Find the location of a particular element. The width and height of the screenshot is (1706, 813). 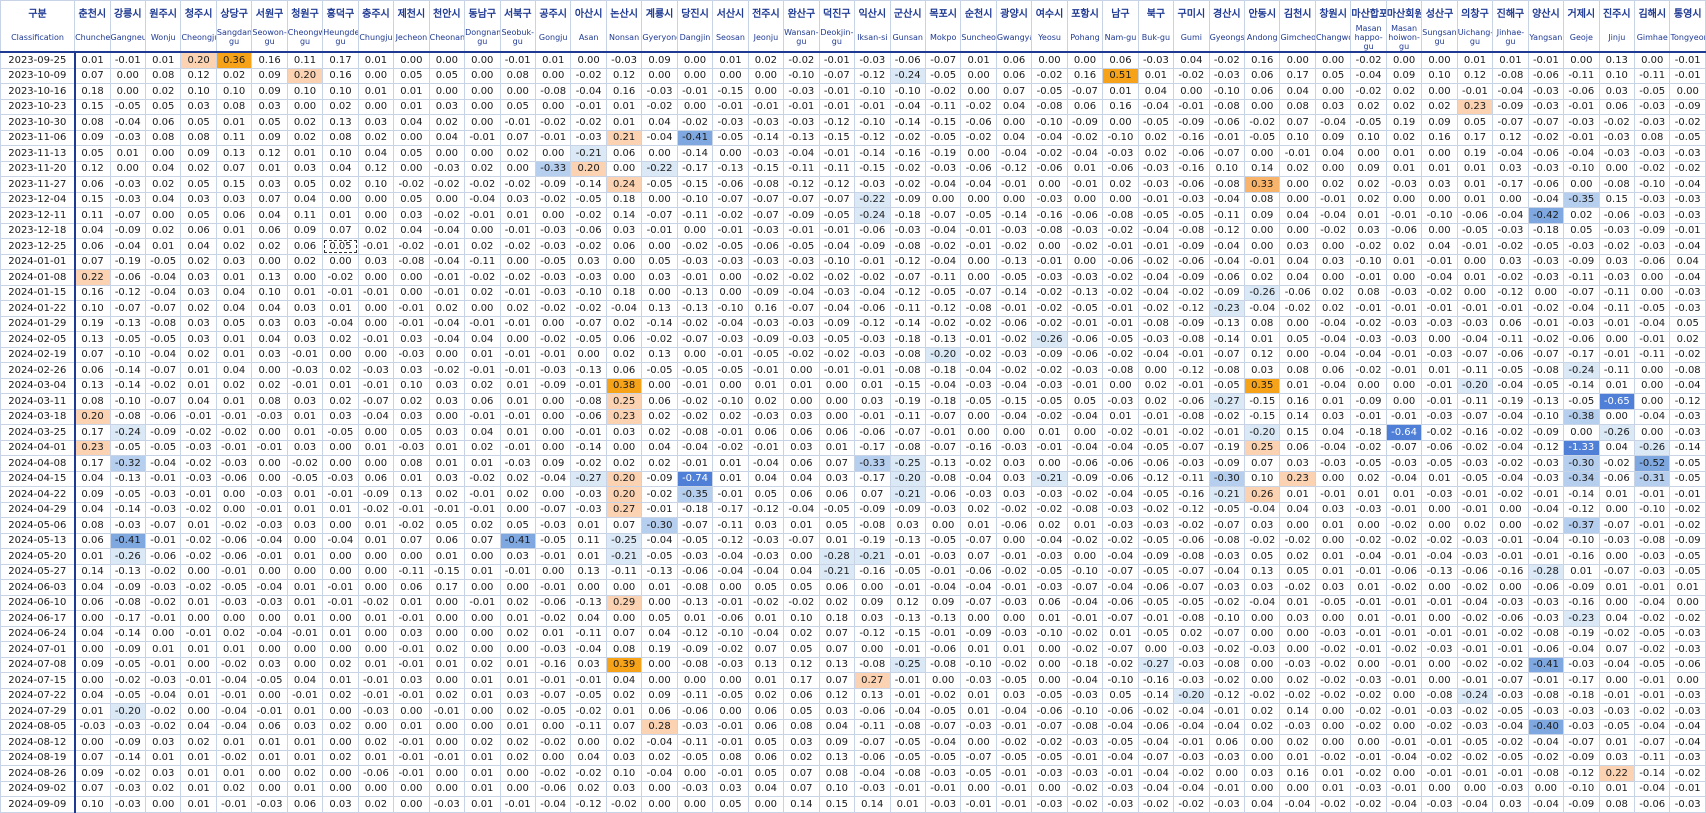

value-cell: -0.14 is located at coordinates (1581, 494).